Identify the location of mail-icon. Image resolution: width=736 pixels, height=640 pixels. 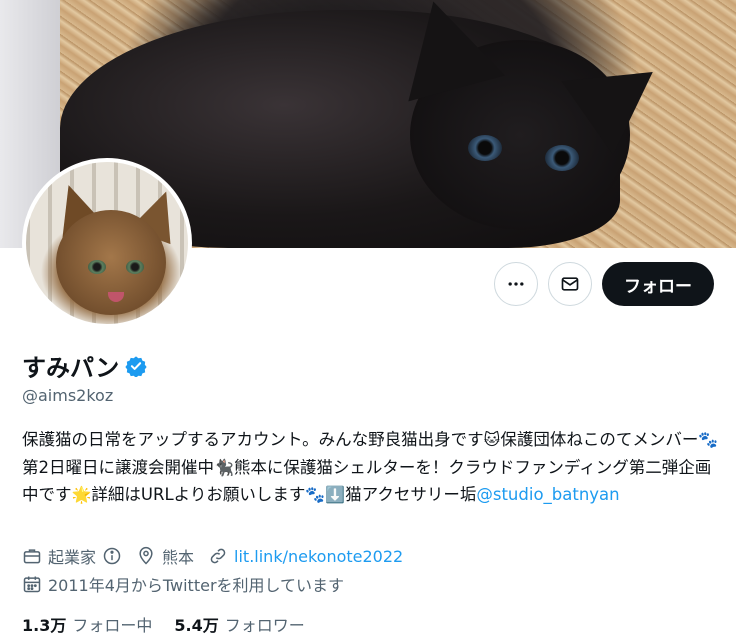
(570, 284).